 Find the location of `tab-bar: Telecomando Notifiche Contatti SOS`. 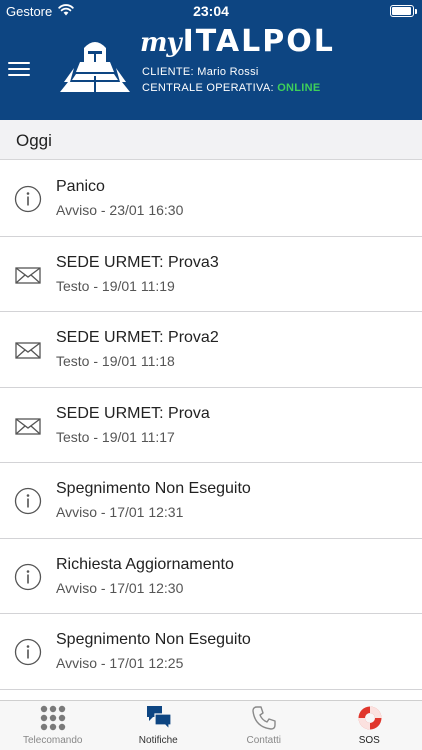

tab-bar: Telecomando Notifiche Contatti SOS is located at coordinates (211, 725).